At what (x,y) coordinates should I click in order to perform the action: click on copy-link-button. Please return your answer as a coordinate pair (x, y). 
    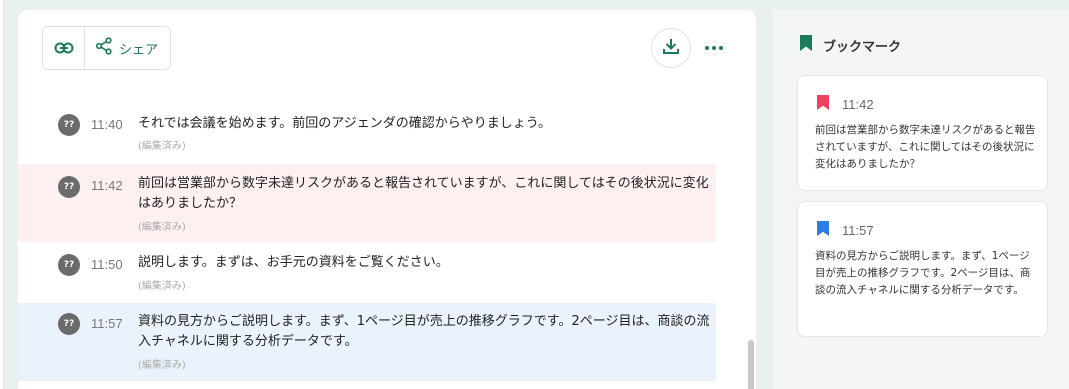
    Looking at the image, I should click on (64, 48).